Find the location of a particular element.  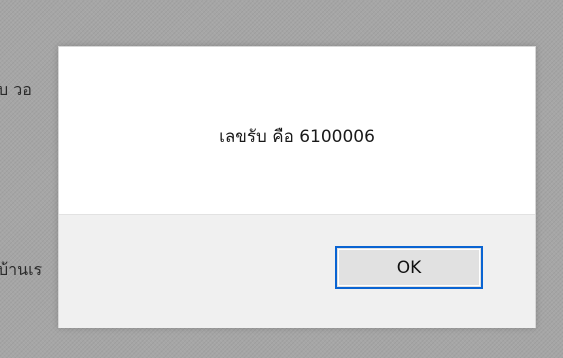

background-text: บ้านเร is located at coordinates (21, 269).